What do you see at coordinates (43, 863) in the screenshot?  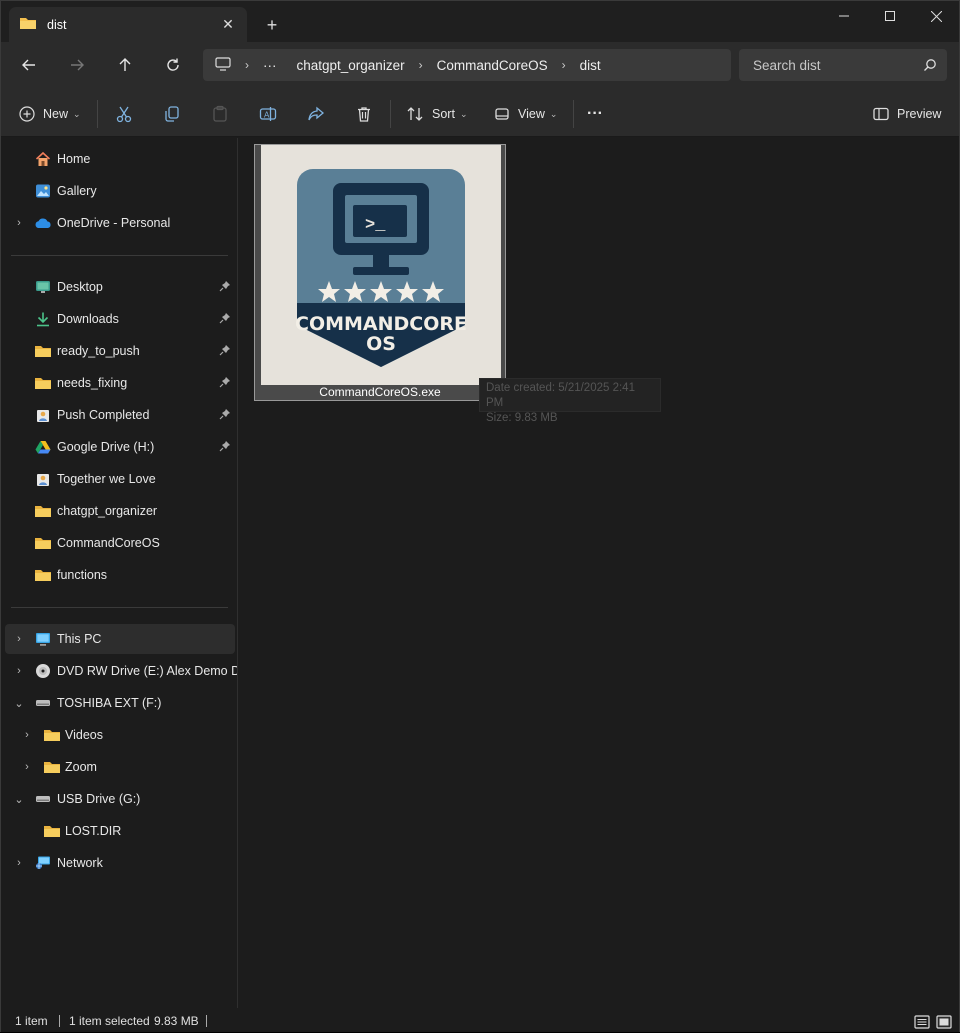 I see `network-icon` at bounding box center [43, 863].